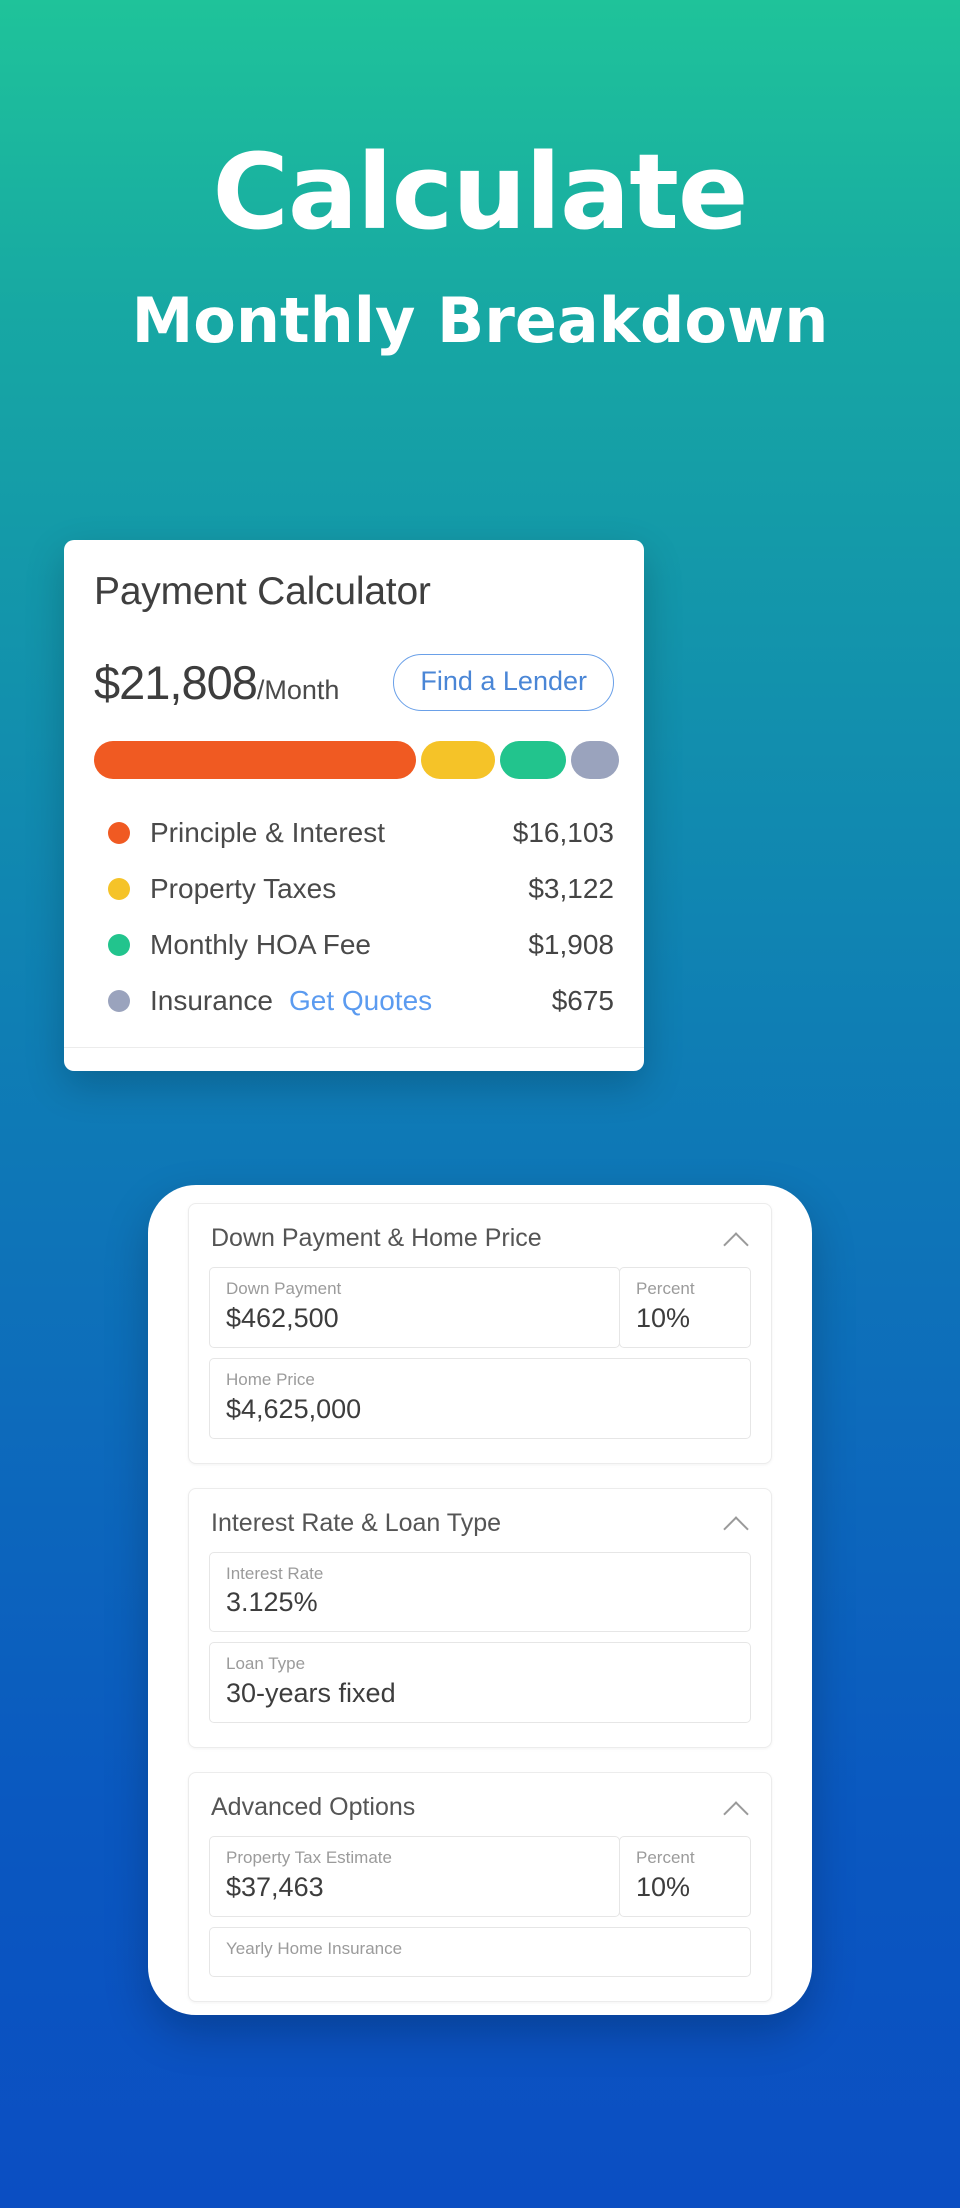 The height and width of the screenshot is (2208, 960). What do you see at coordinates (480, 192) in the screenshot?
I see `hero-title-line1: Calculate` at bounding box center [480, 192].